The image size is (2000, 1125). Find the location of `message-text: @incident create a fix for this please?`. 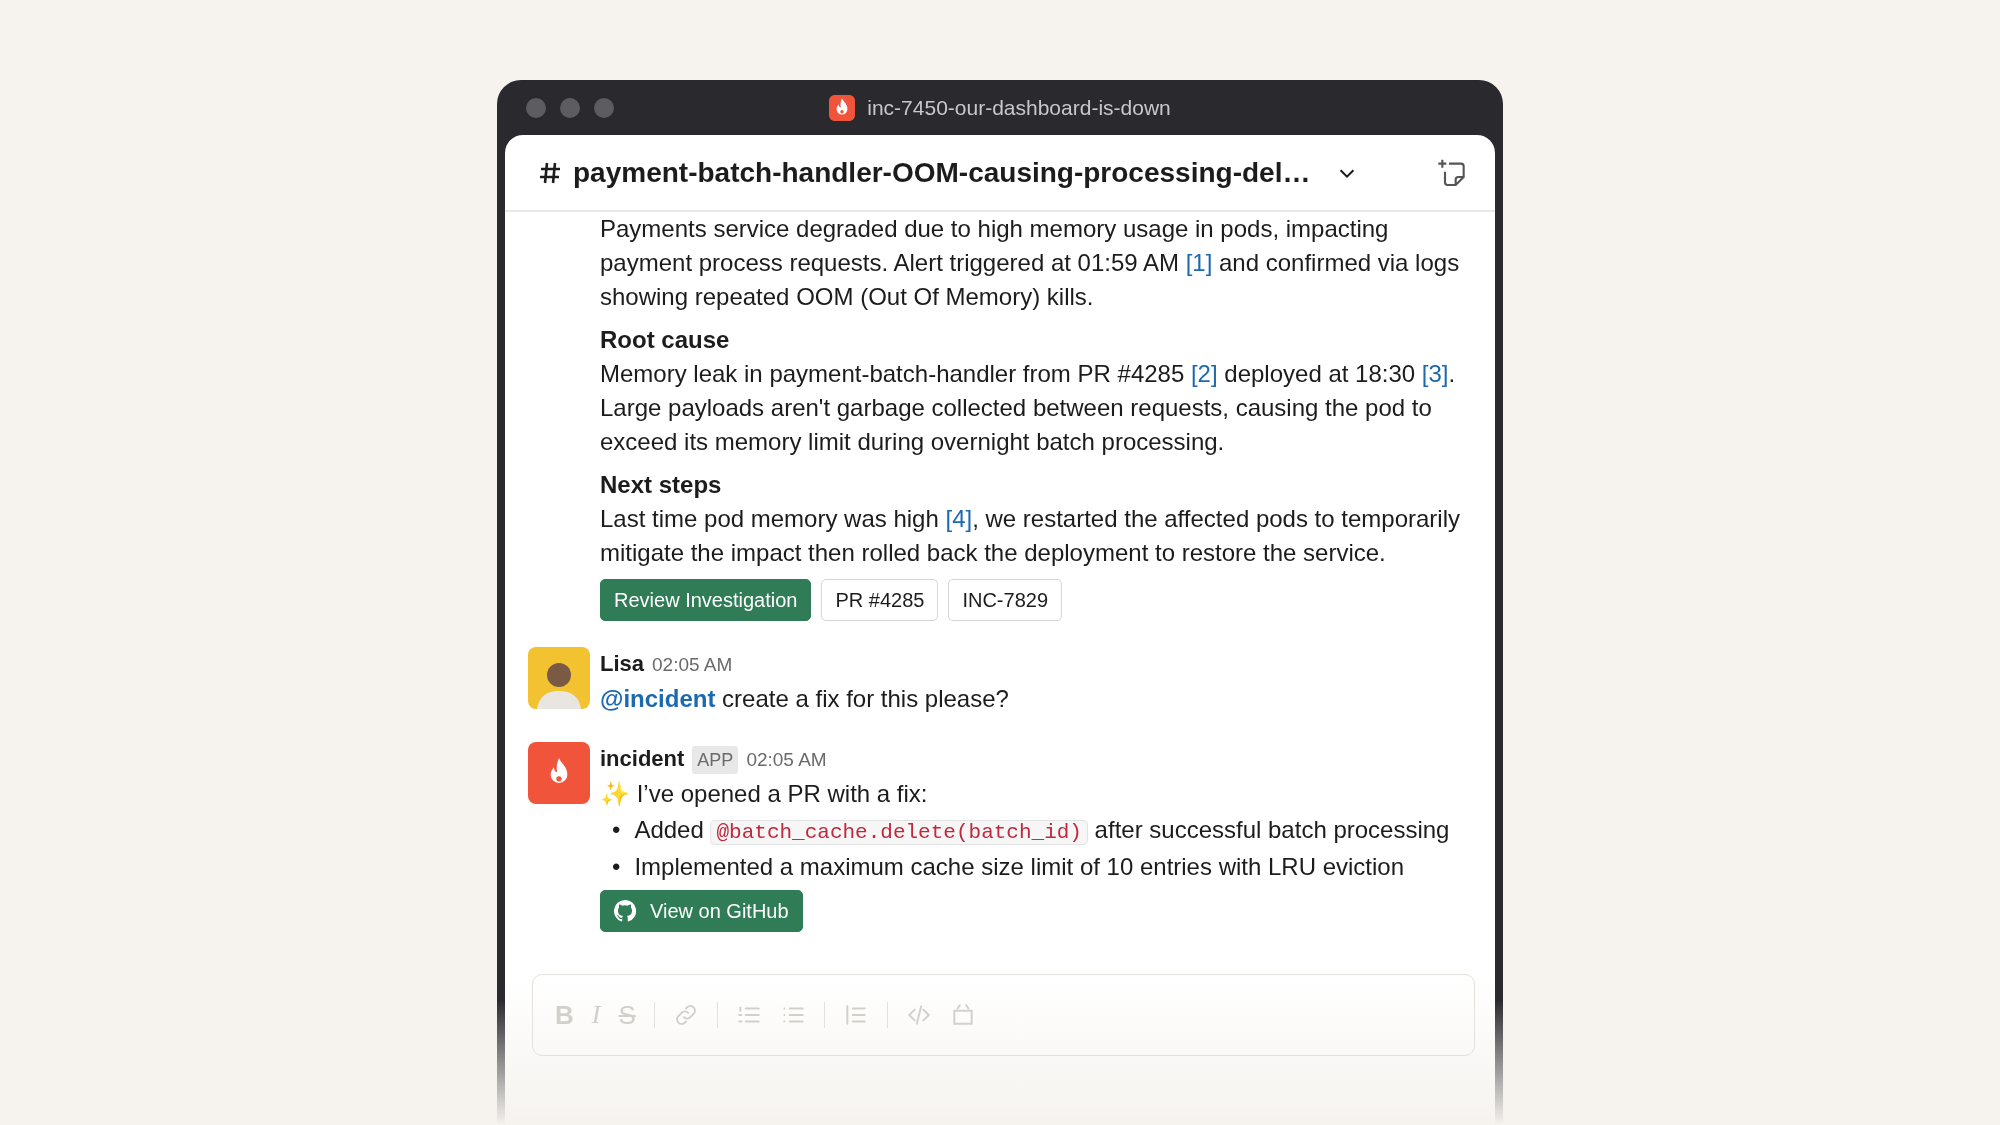

message-text: @incident create a fix for this please? is located at coordinates (805, 699).